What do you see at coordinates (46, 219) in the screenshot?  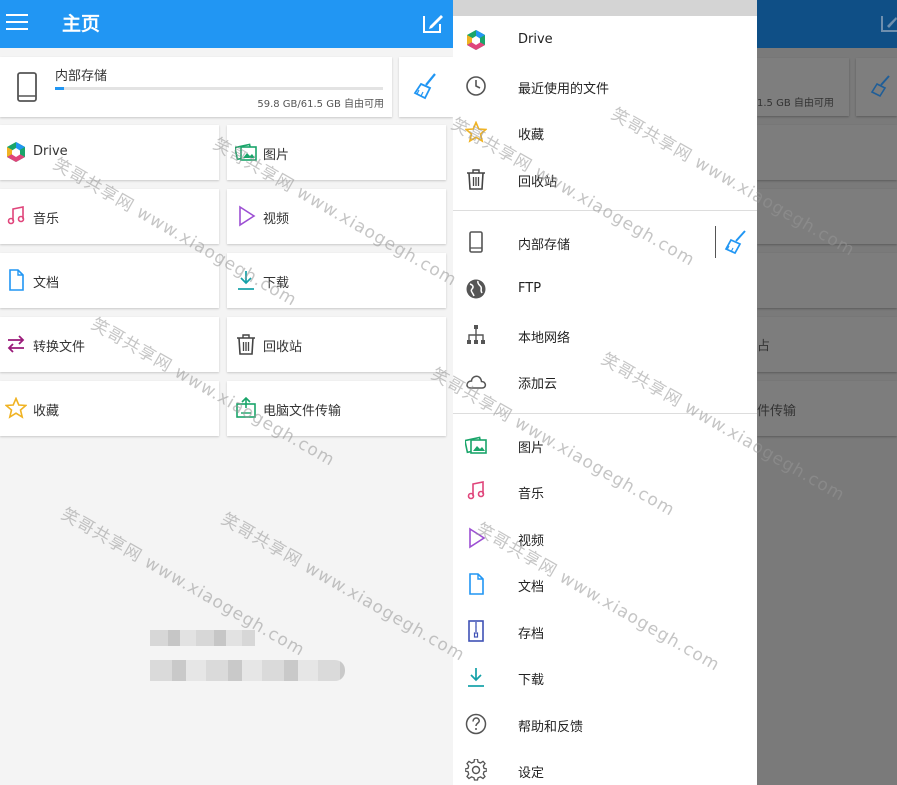 I see `tile-label: 音乐` at bounding box center [46, 219].